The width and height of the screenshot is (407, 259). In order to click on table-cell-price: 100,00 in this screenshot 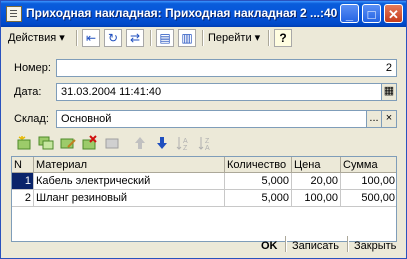, I will do `click(316, 198)`.